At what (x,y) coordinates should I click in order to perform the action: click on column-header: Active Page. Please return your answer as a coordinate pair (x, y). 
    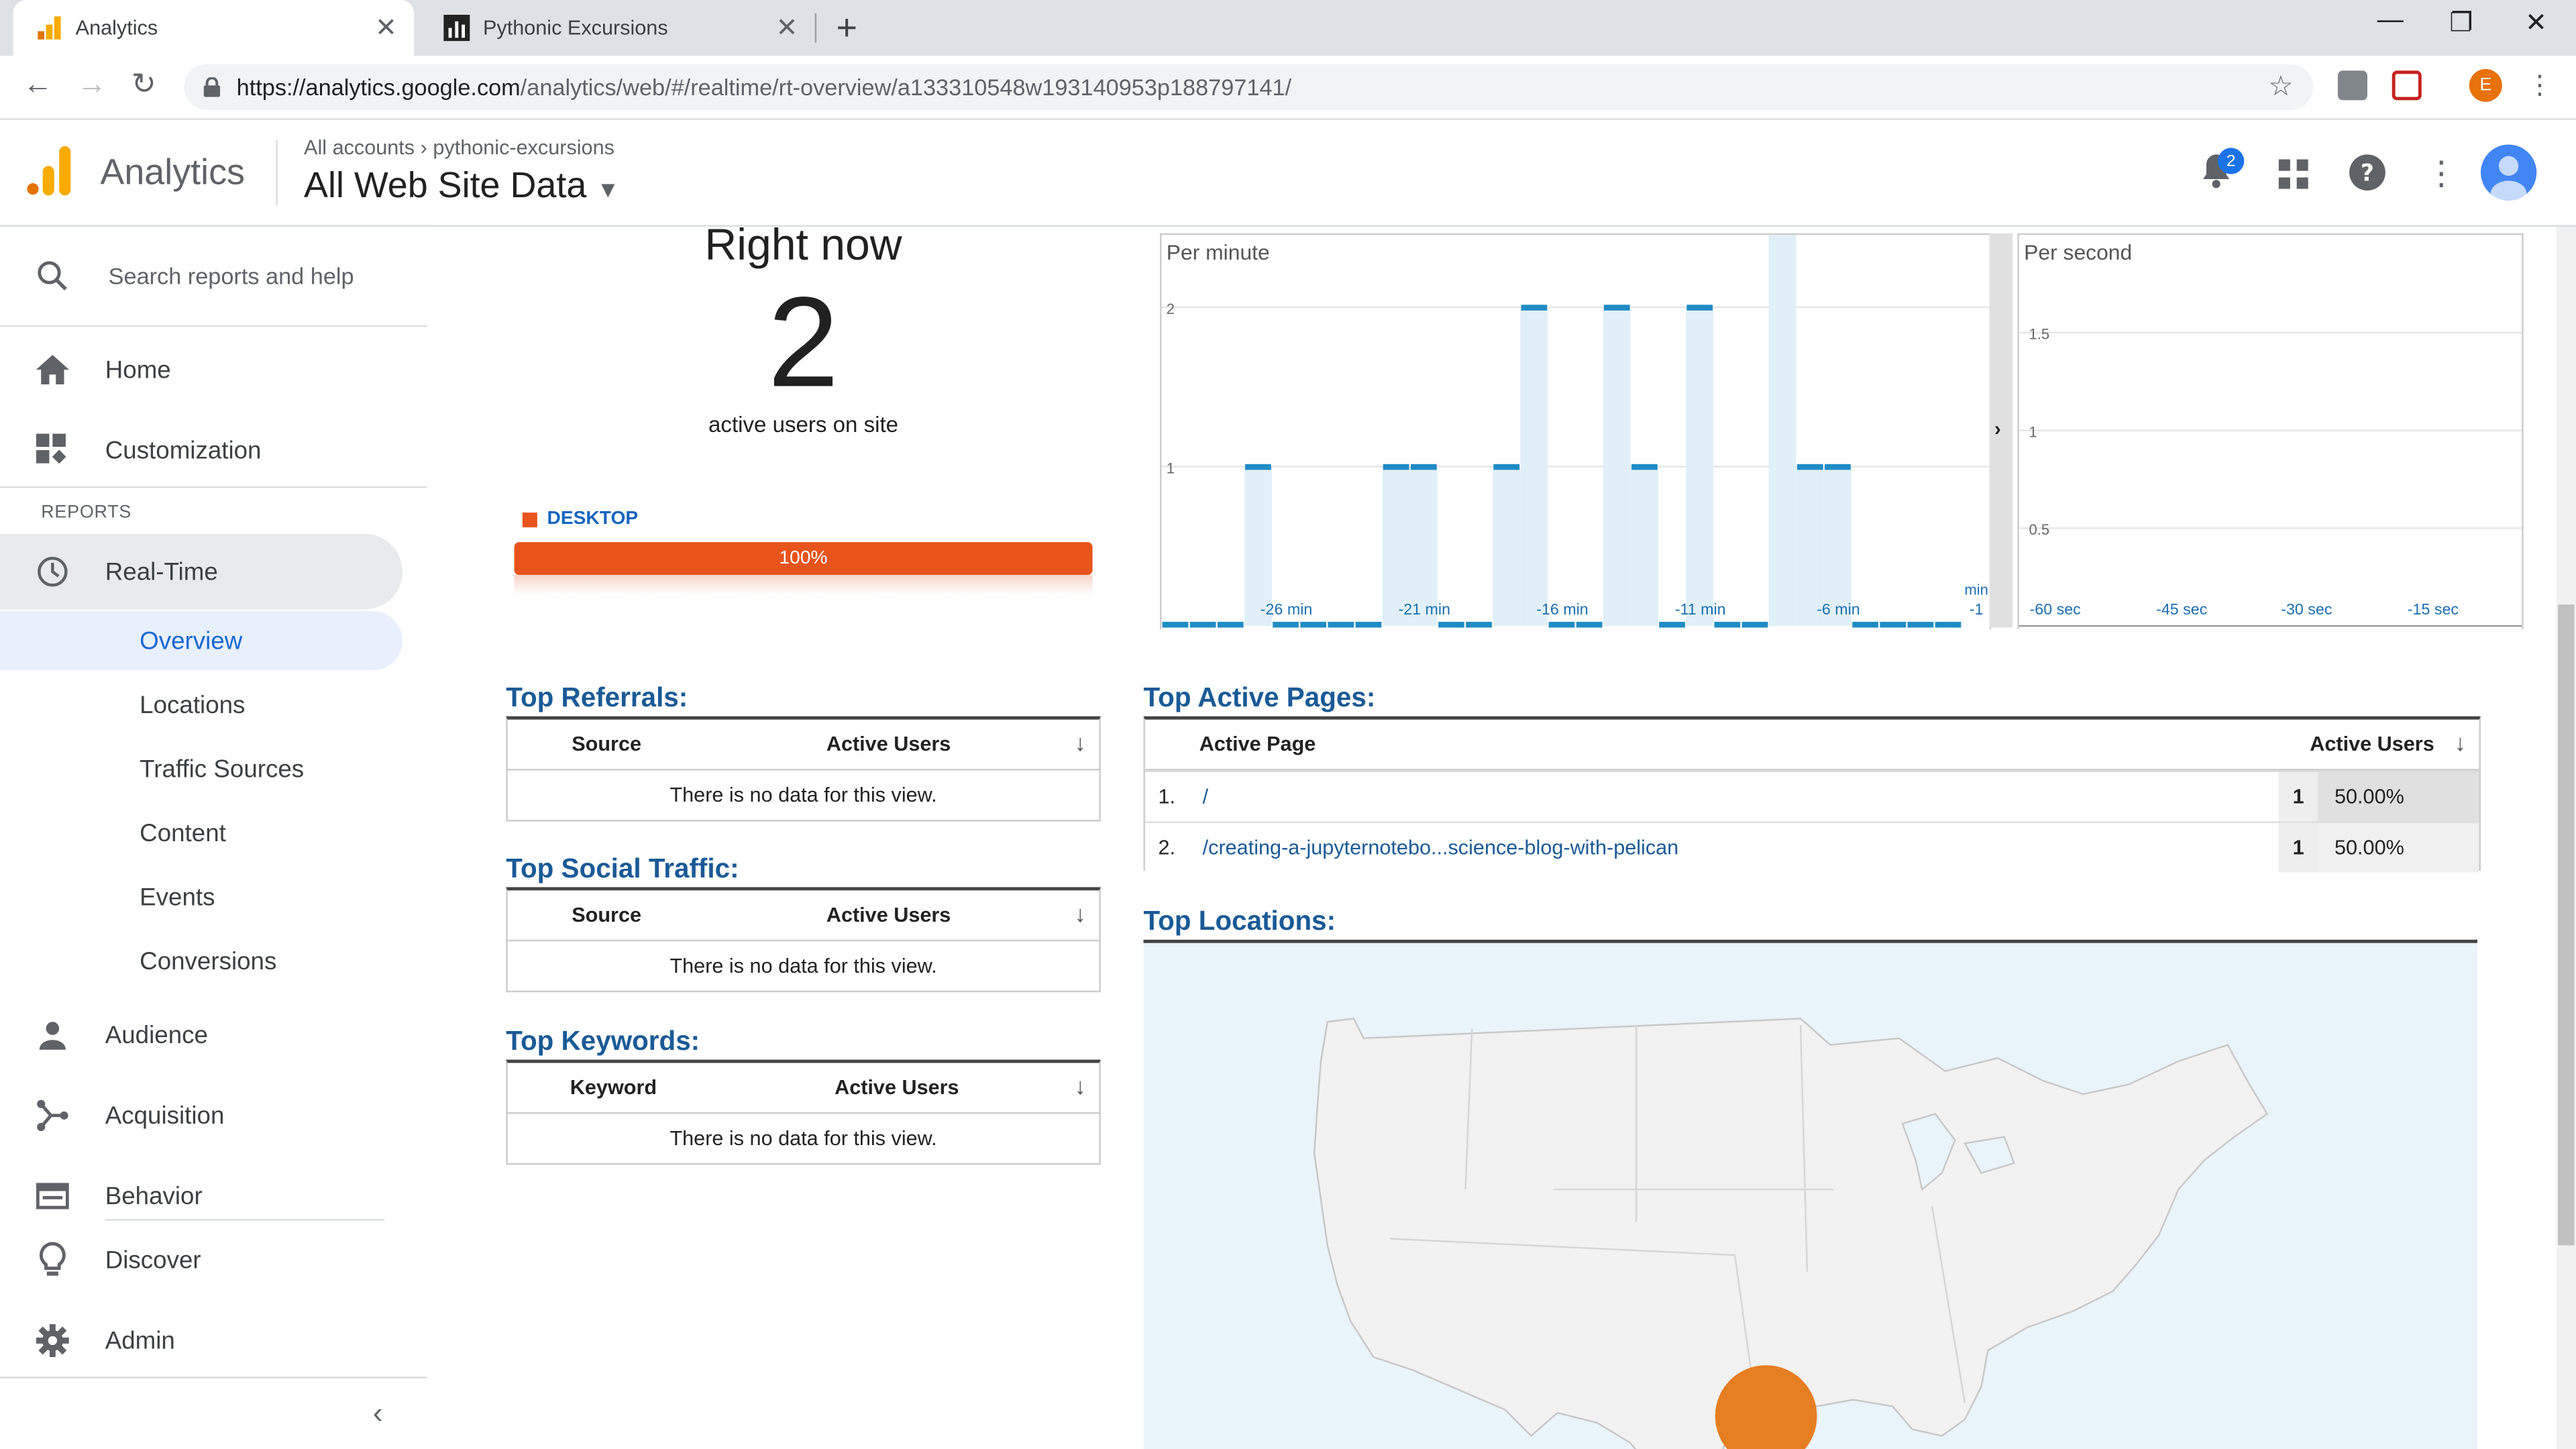
    Looking at the image, I should click on (1257, 744).